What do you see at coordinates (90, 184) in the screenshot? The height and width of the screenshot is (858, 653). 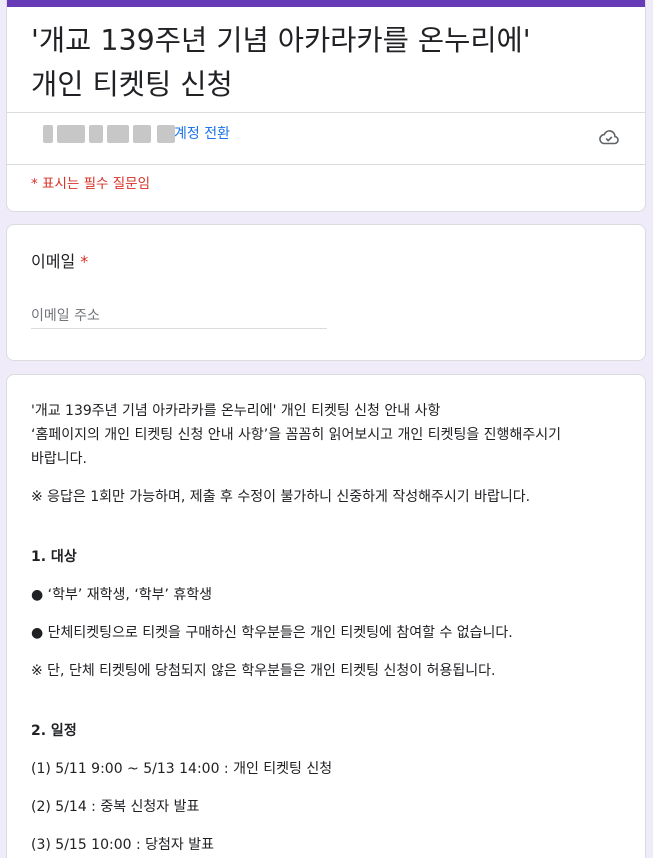 I see `required-note: * 표시는 필수 질문임` at bounding box center [90, 184].